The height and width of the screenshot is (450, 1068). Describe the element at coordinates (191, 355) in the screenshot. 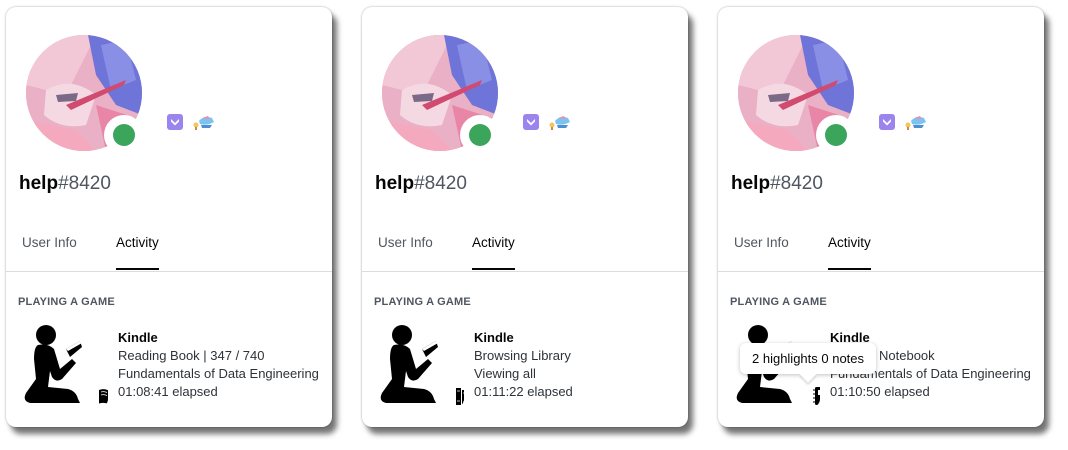

I see `activity-details-line: Reading Book | 347 / 740` at that location.